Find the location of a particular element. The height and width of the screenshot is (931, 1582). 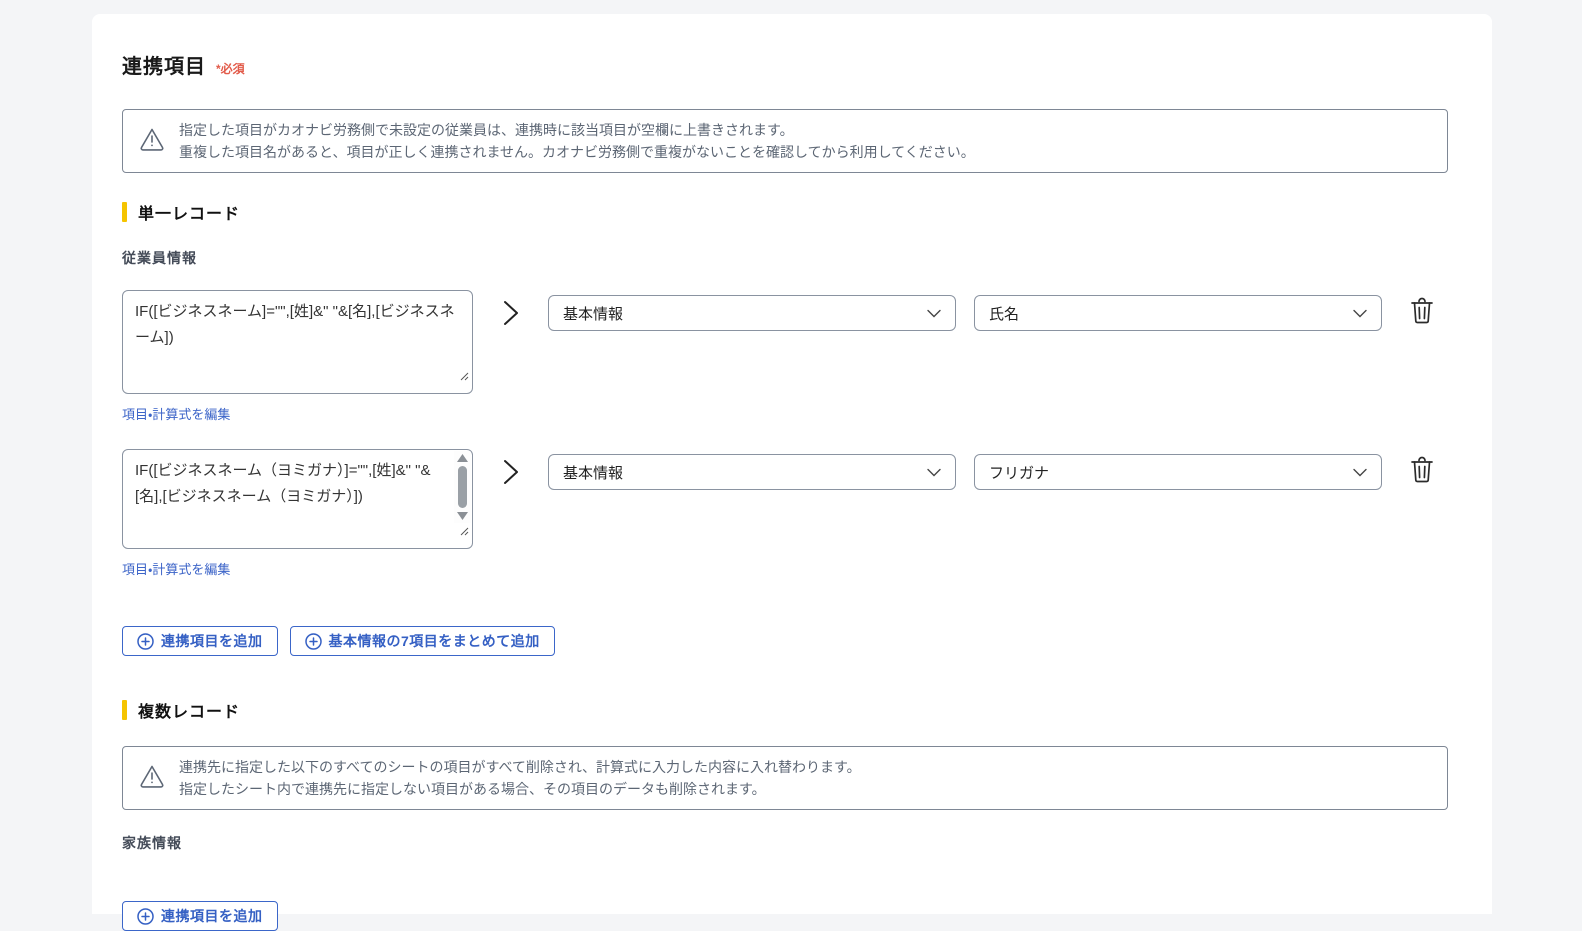

page-title-row: 連携項目 *必須 is located at coordinates (792, 64).